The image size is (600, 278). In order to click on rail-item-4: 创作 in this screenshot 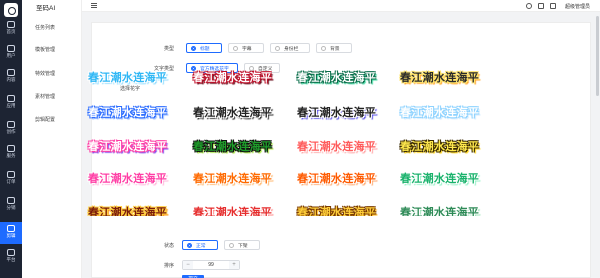, I will do `click(11, 129)`.